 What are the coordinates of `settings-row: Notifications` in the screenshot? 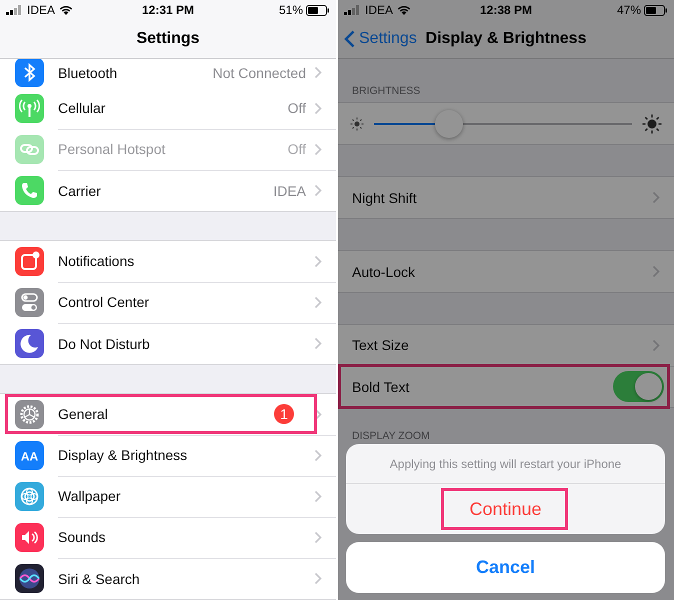 It's located at (168, 261).